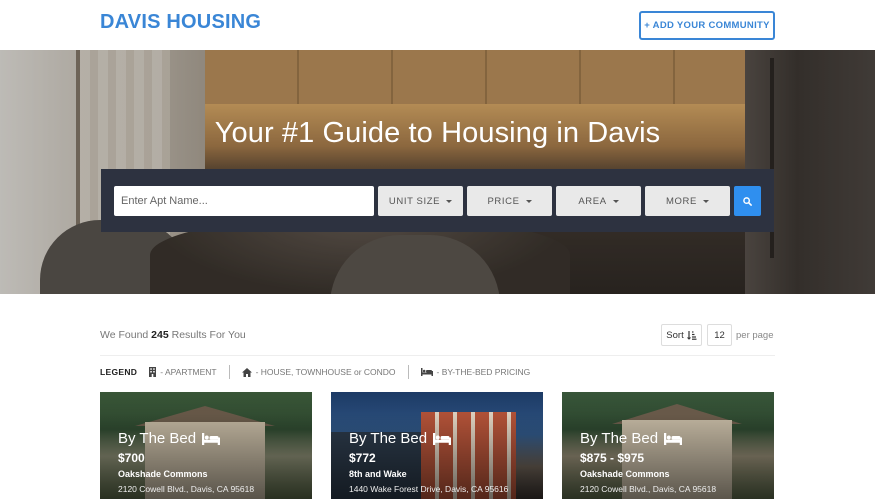 This screenshot has width=875, height=499. I want to click on legend-item-by-the-bed: - BY-THE-BED PRICING, so click(475, 372).